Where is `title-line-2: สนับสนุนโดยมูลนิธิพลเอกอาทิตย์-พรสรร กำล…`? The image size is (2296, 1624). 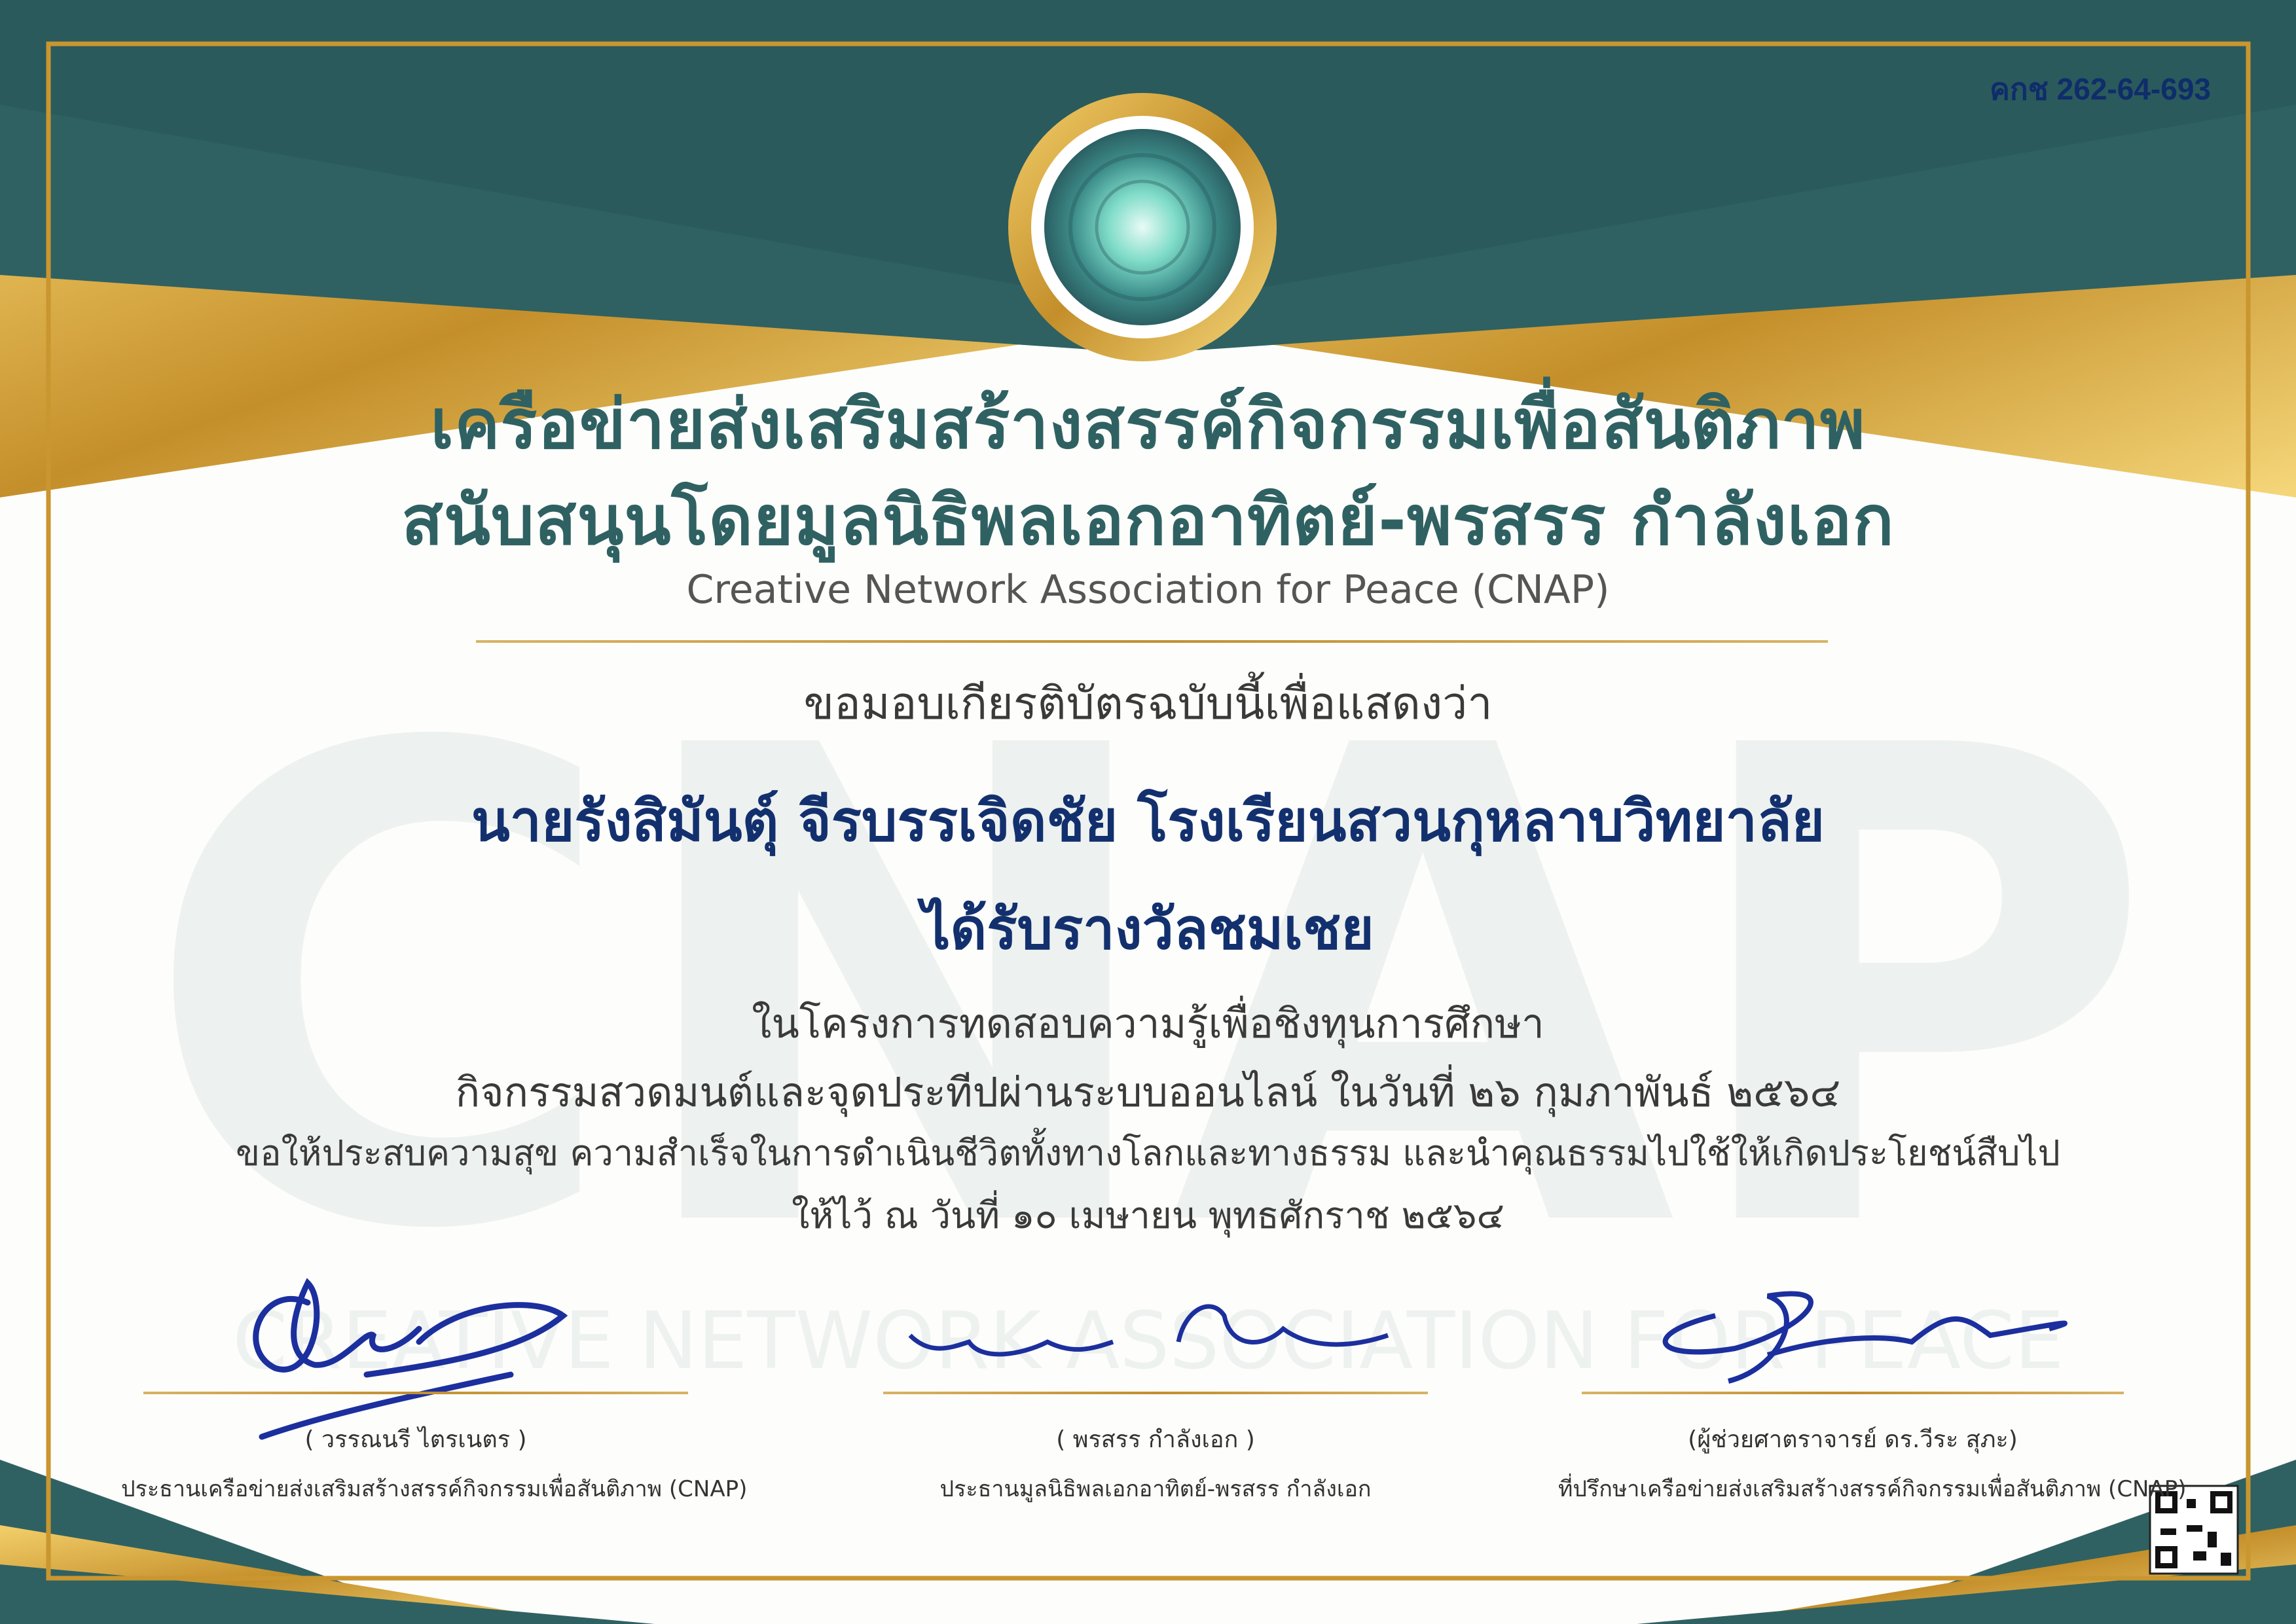 title-line-2: สนับสนุนโดยมูลนิธิพลเอกอาทิตย์-พรสรร กำล… is located at coordinates (1148, 520).